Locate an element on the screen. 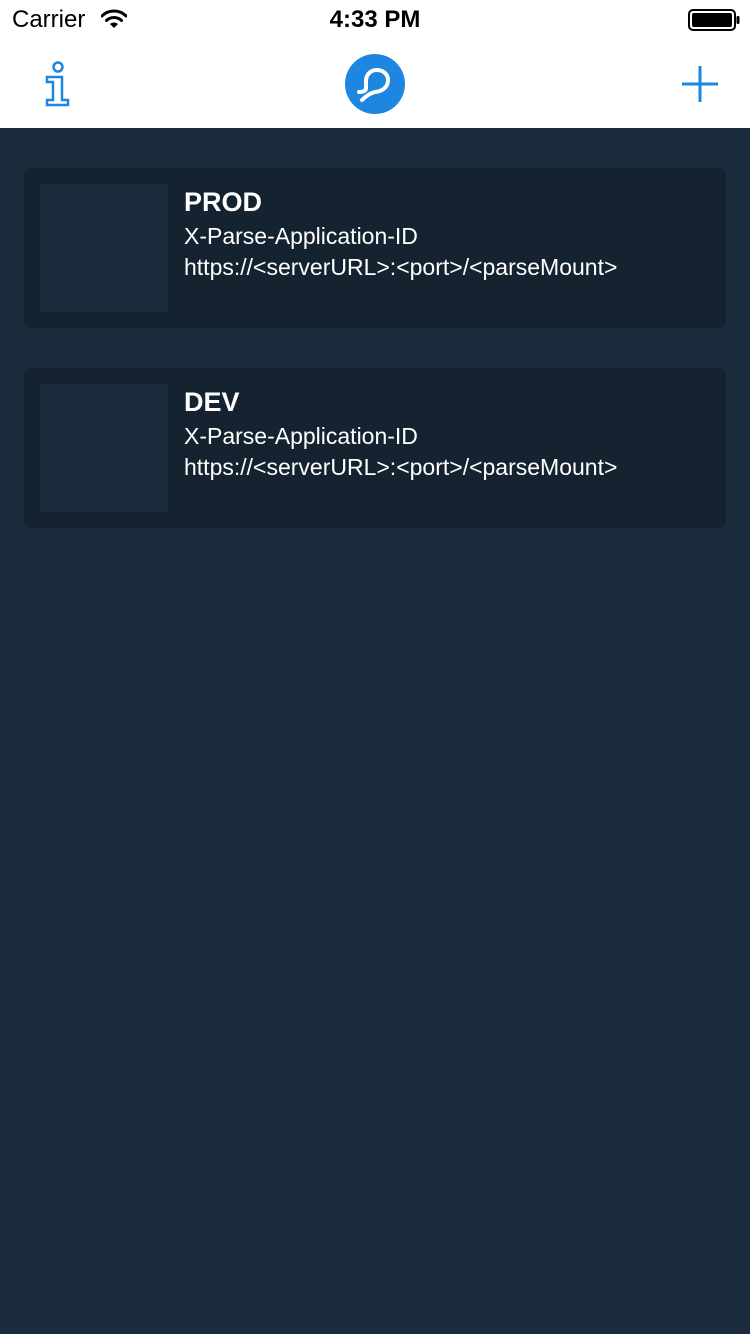  parse-logo is located at coordinates (375, 84).